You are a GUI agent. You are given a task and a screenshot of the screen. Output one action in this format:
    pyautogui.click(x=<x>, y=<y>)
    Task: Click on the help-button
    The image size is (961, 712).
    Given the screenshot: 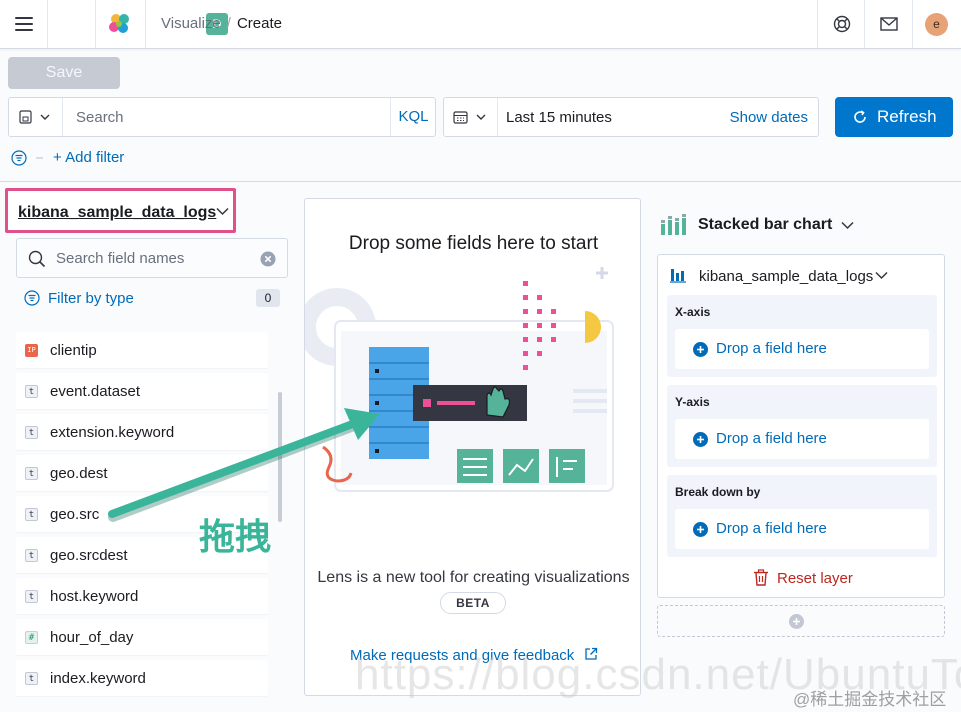 What is the action you would take?
    pyautogui.click(x=841, y=24)
    